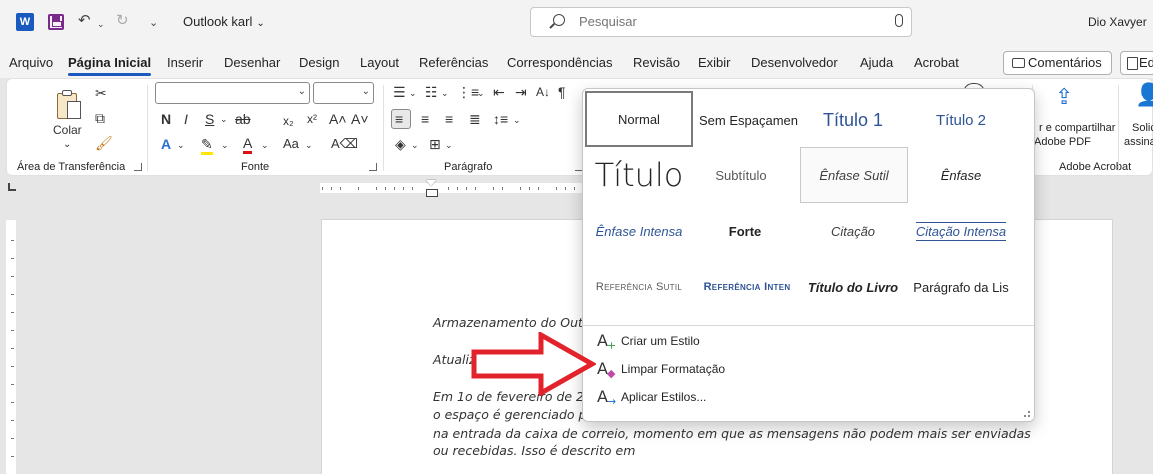 The image size is (1153, 474). I want to click on vertical-ruler, so click(10, 337).